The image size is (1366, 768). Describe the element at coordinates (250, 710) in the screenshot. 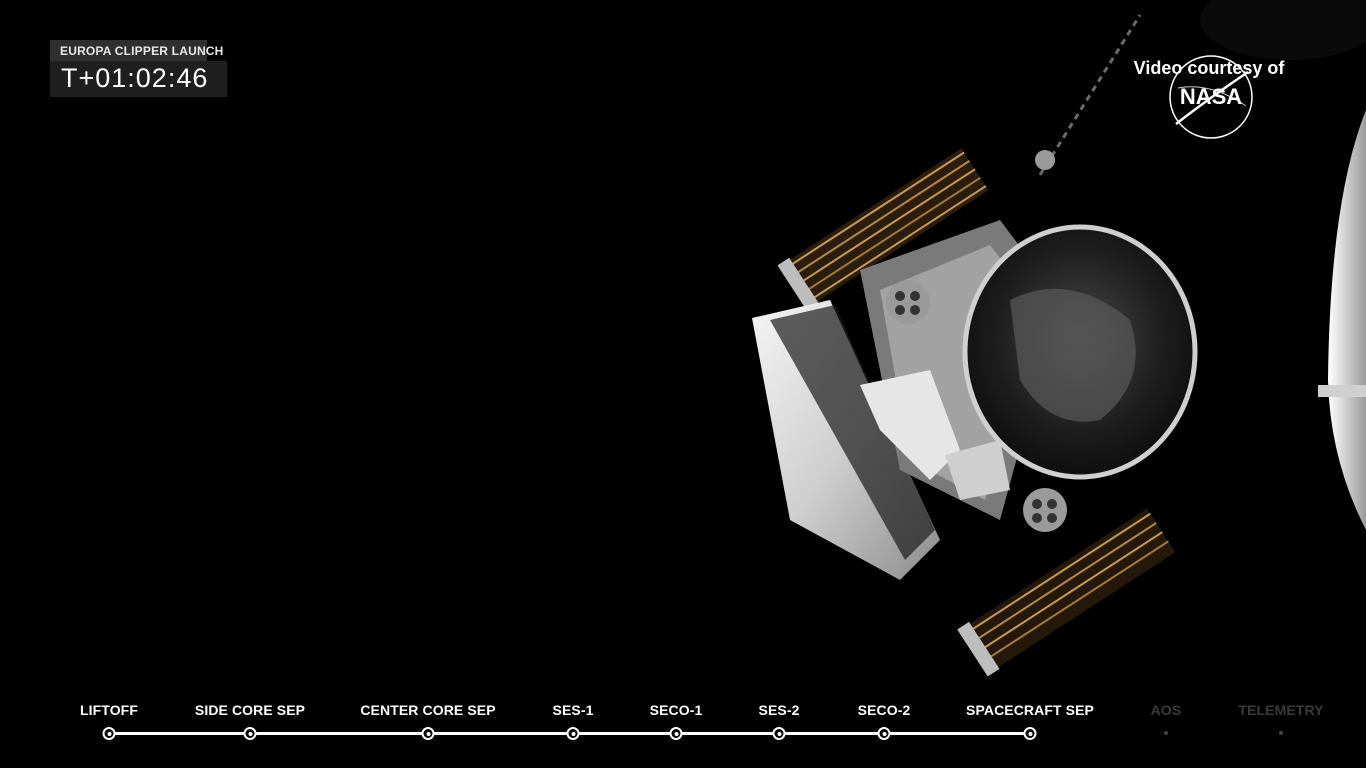

I see `milestone-side-core-sep-label: SIDE CORE SEP` at that location.